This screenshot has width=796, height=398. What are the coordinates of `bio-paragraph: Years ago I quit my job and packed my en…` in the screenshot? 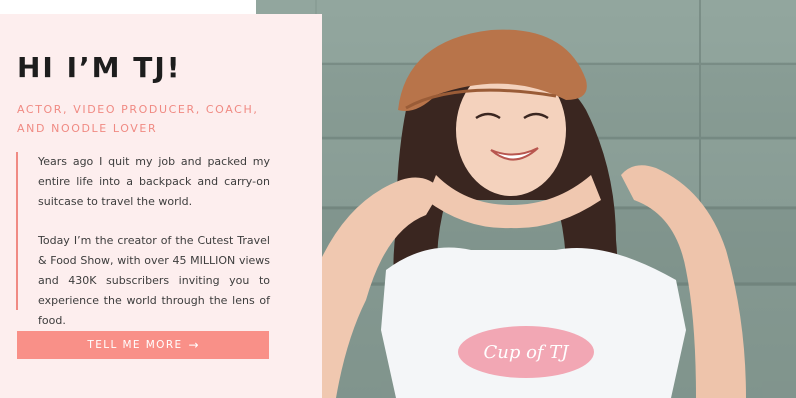 It's located at (154, 181).